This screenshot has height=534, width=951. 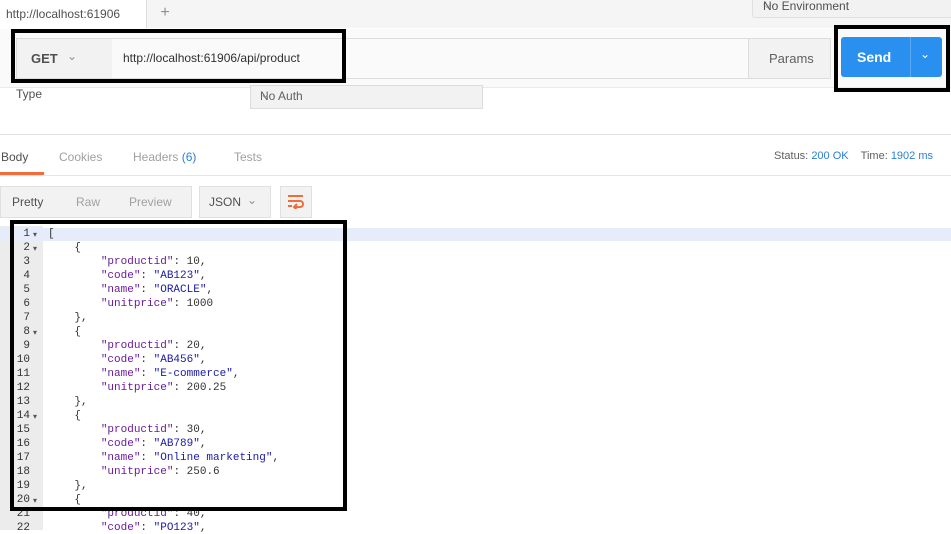 I want to click on response-status: Status: 200 OK Time: 1902 ms, so click(x=853, y=156).